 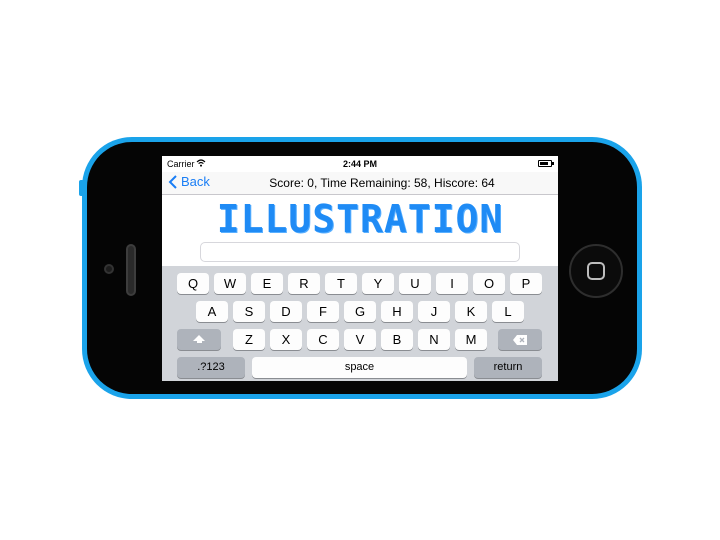 I want to click on status-bar: Carrier 2:44 PM, so click(x=360, y=164).